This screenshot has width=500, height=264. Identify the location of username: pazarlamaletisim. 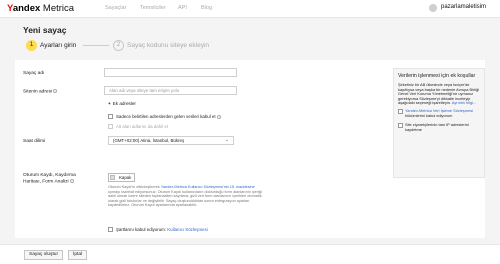
(463, 7).